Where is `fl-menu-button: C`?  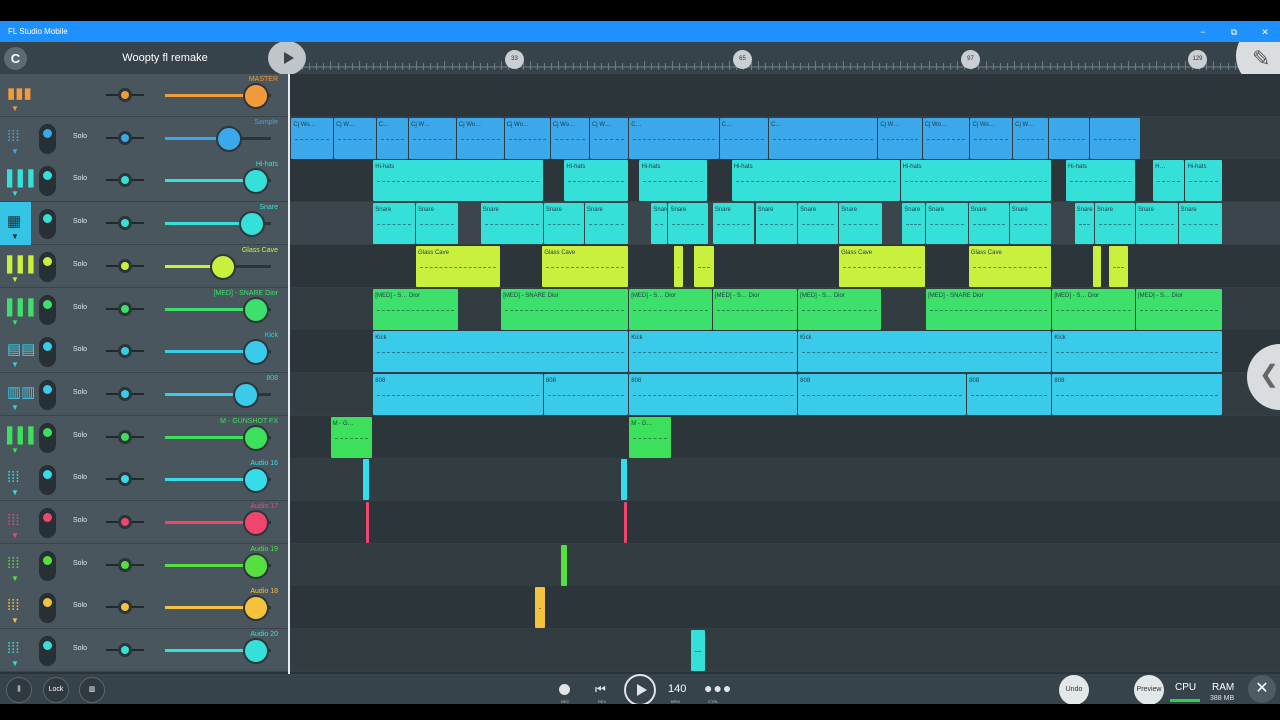
fl-menu-button: C is located at coordinates (15, 58).